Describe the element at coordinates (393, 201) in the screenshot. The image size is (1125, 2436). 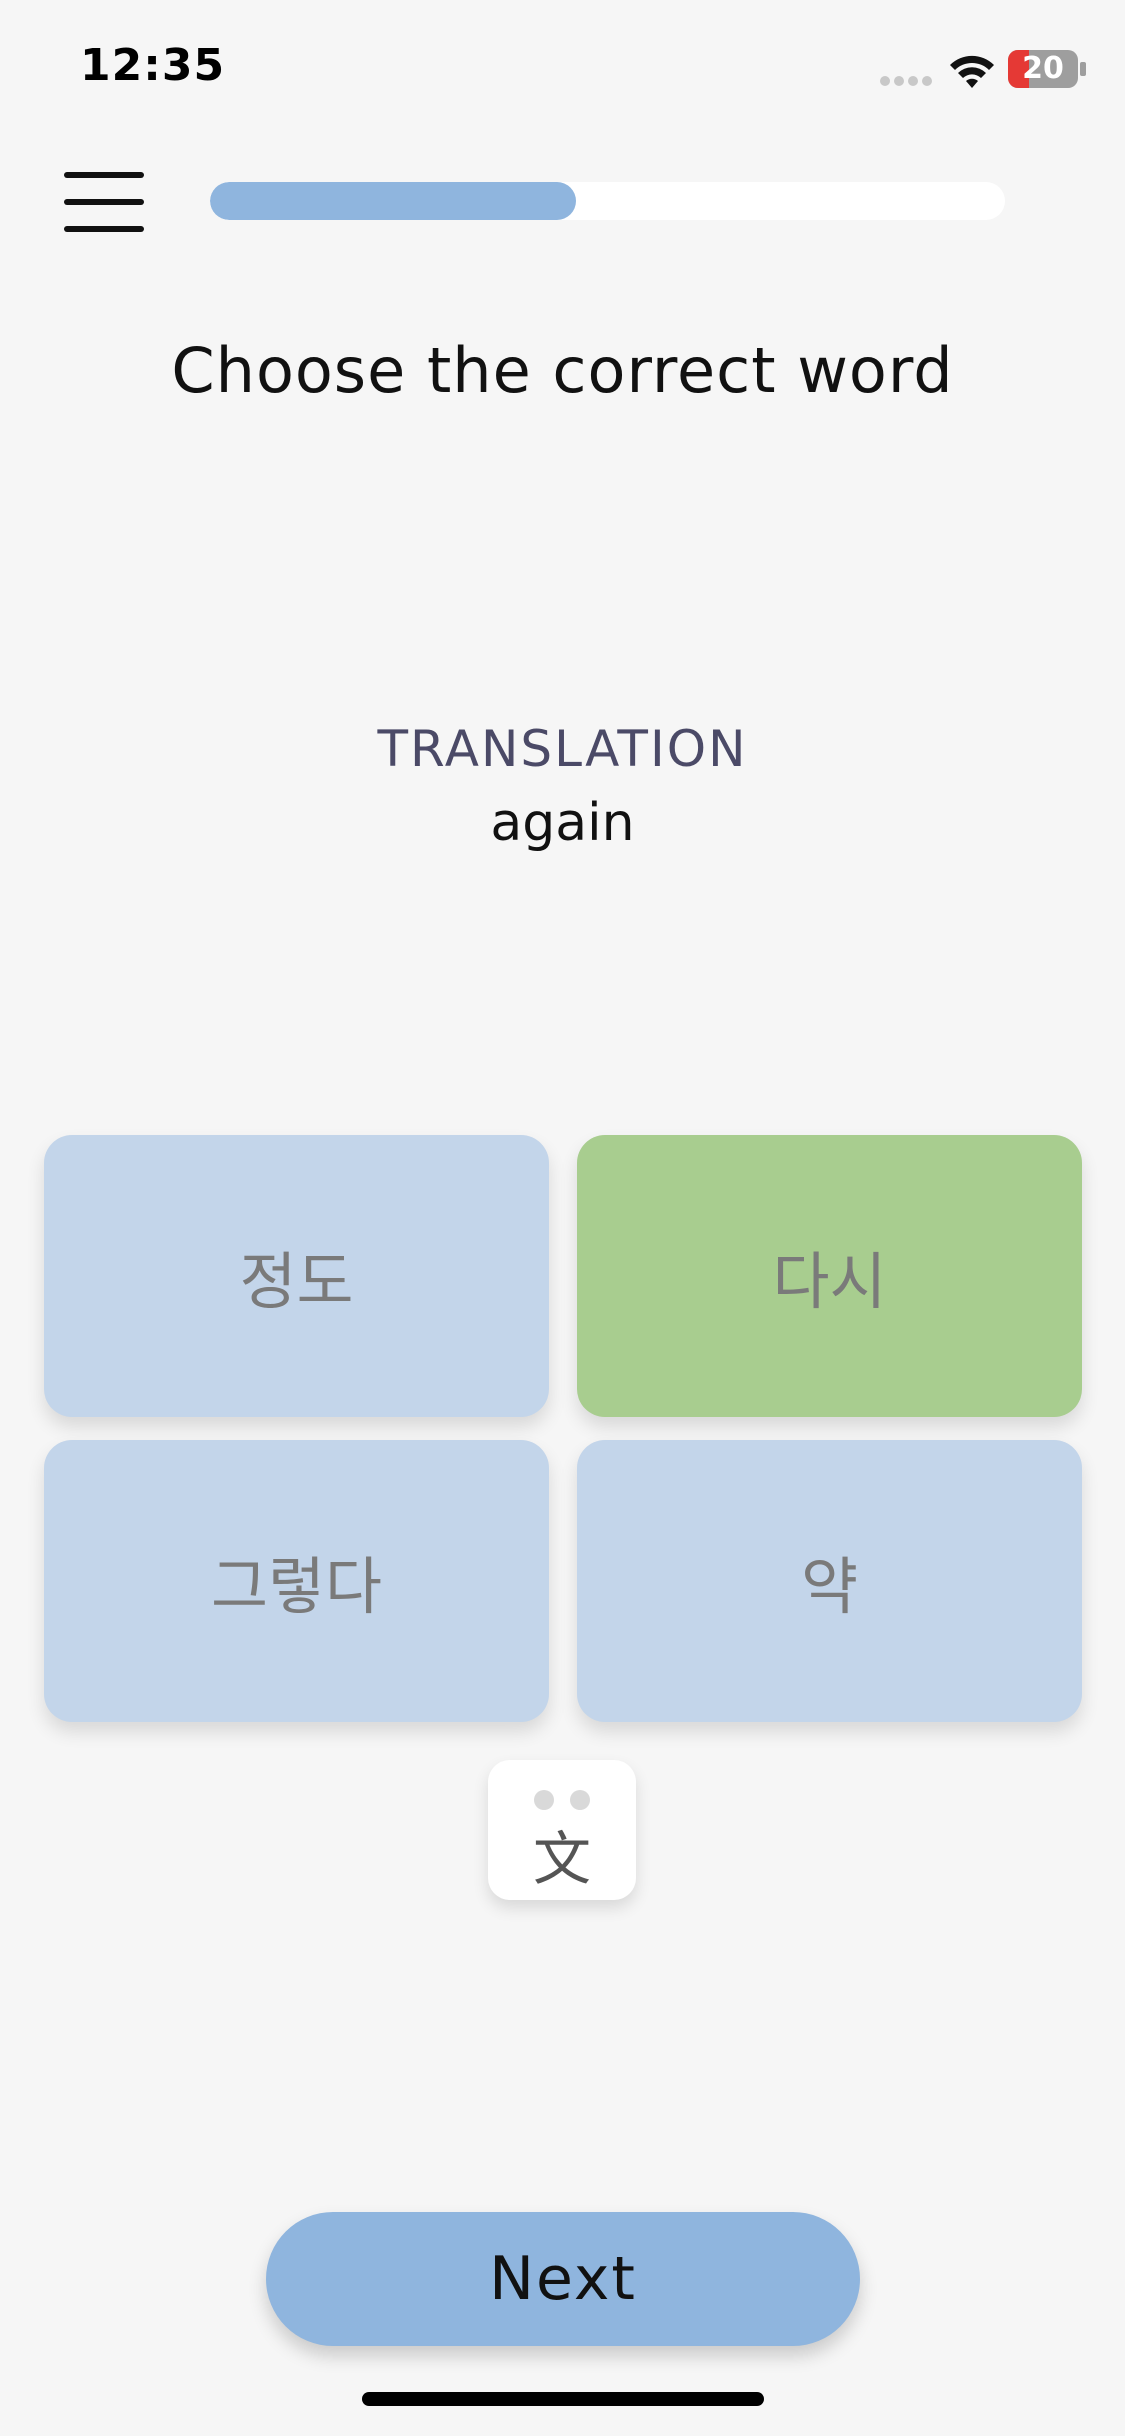
I see `lesson-progress-fill` at that location.